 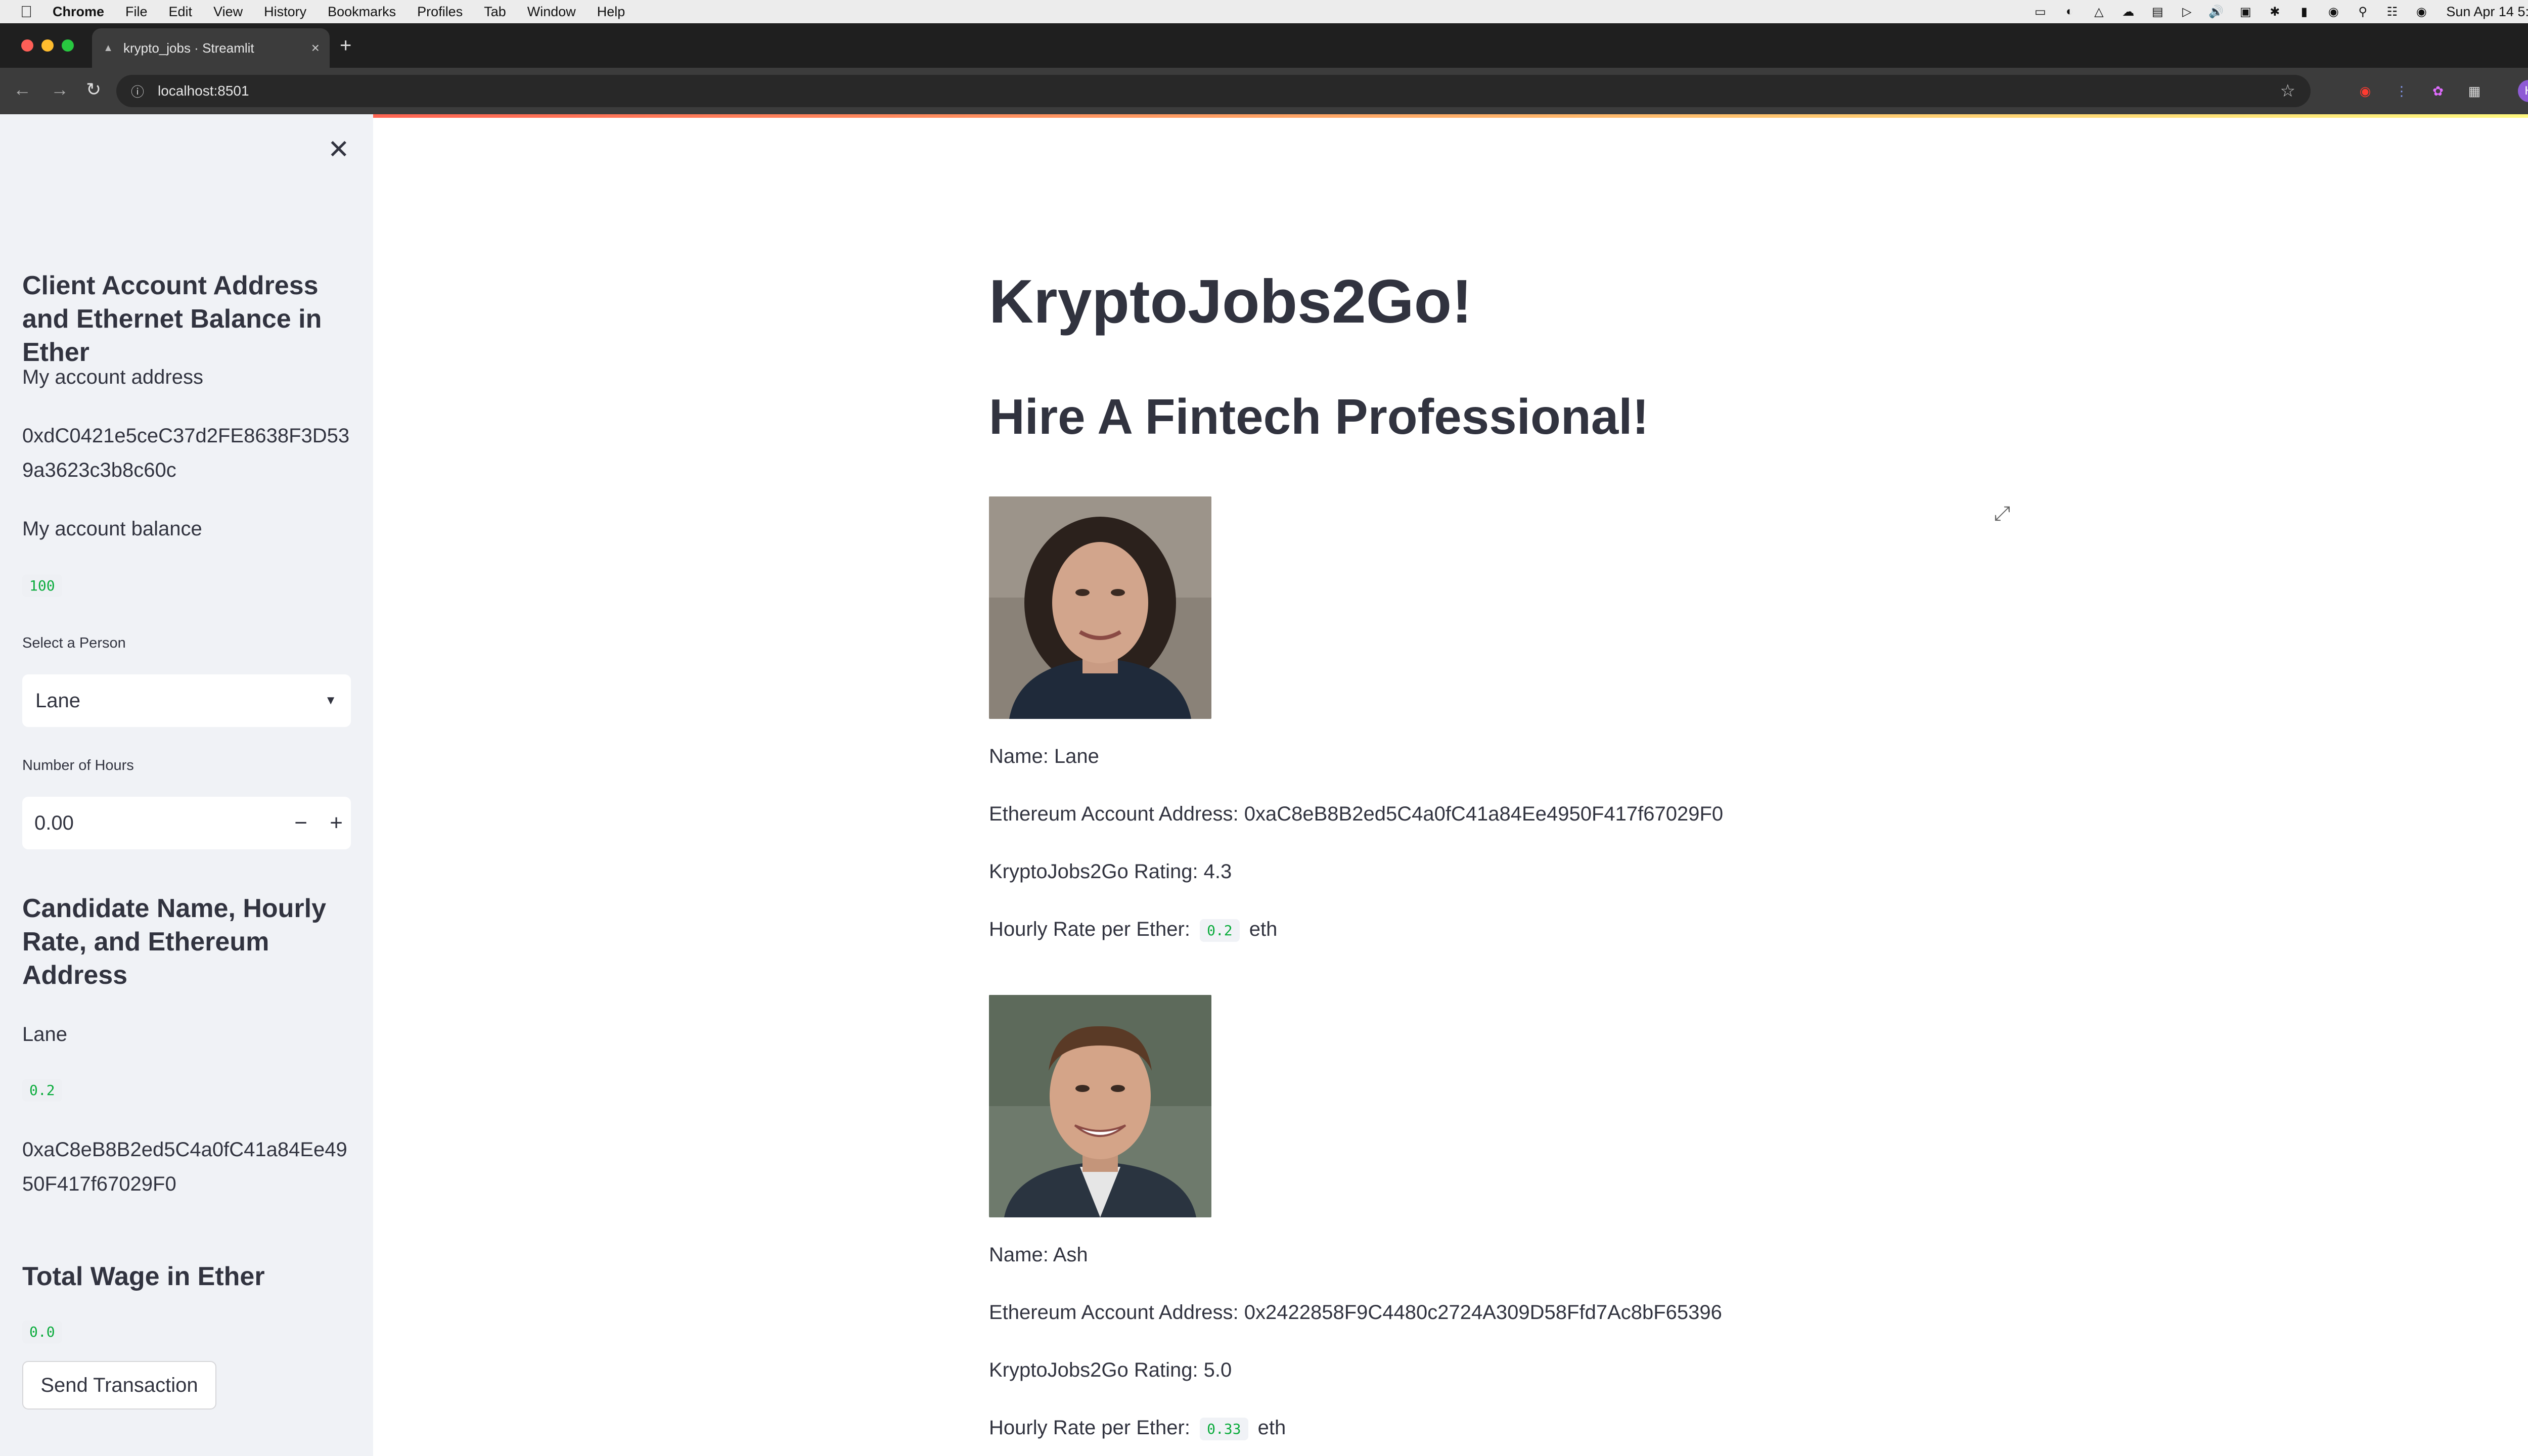 What do you see at coordinates (79, 12) in the screenshot?
I see `menu-app-name: Chrome` at bounding box center [79, 12].